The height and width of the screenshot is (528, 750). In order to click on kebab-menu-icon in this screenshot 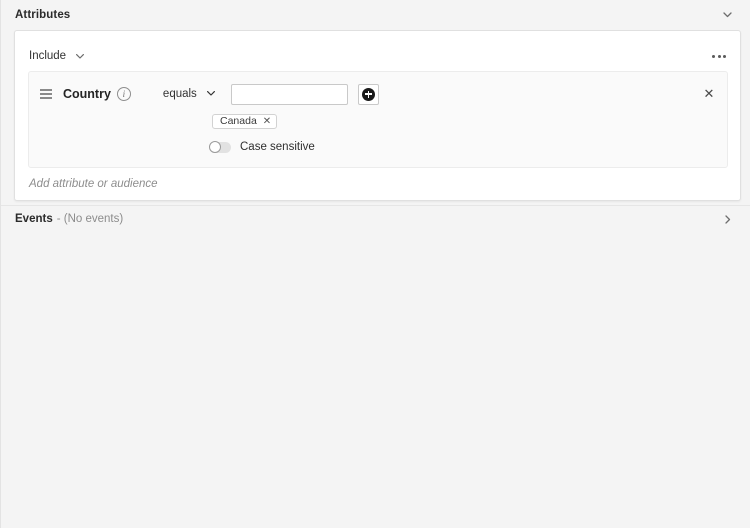, I will do `click(719, 56)`.